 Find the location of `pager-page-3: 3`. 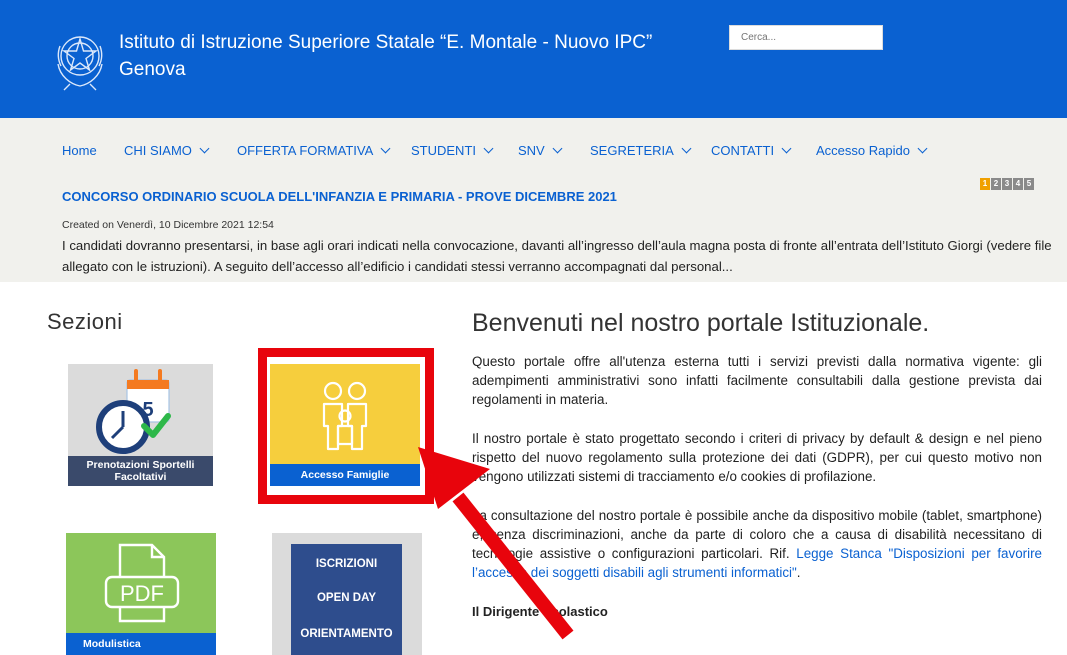

pager-page-3: 3 is located at coordinates (1007, 184).